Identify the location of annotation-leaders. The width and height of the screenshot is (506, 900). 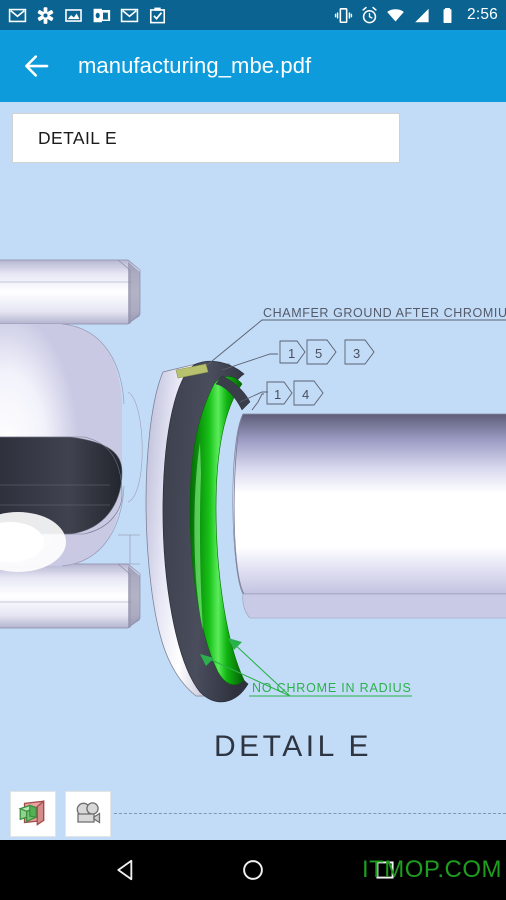
(355, 365).